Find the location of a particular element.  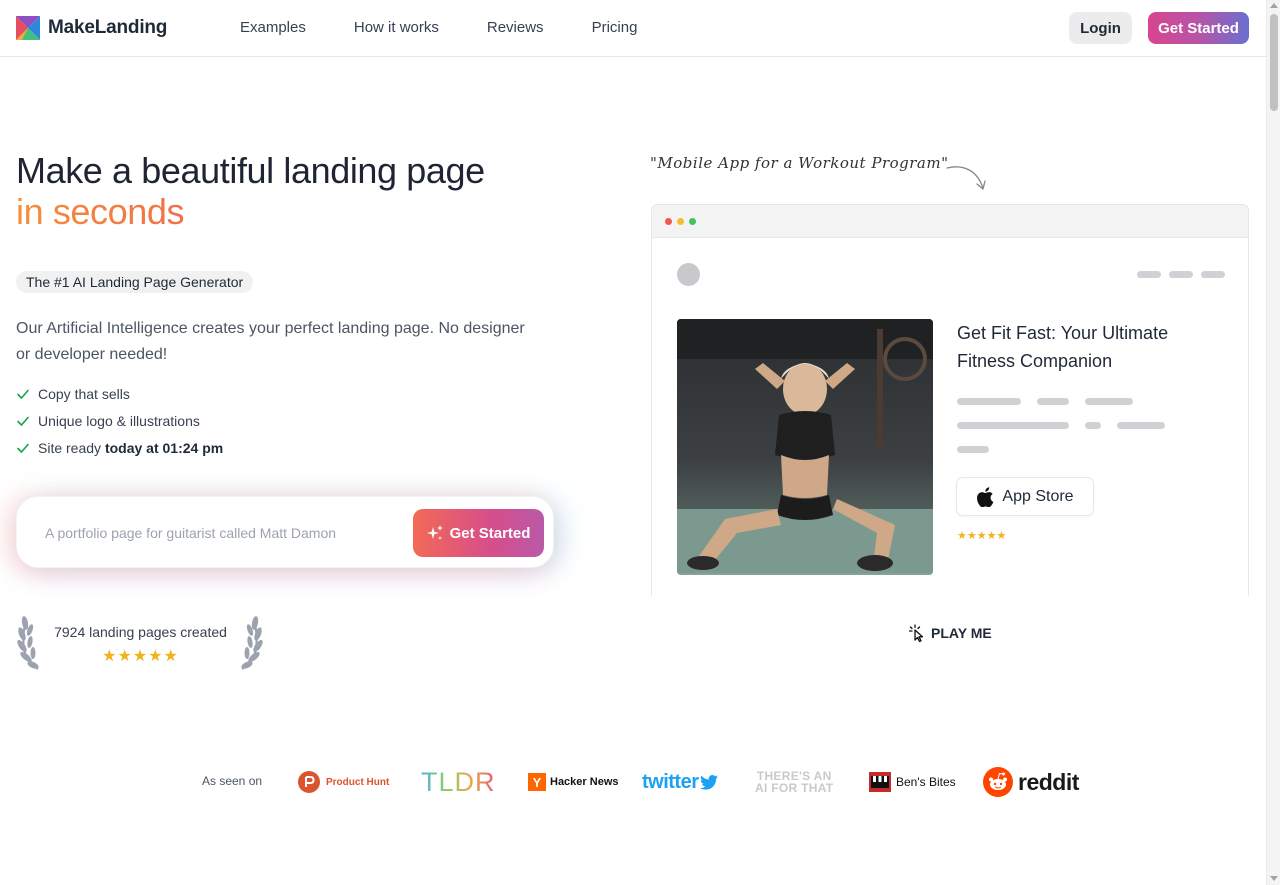

feature-label: Site ready today at 01:24 pm is located at coordinates (130, 448).